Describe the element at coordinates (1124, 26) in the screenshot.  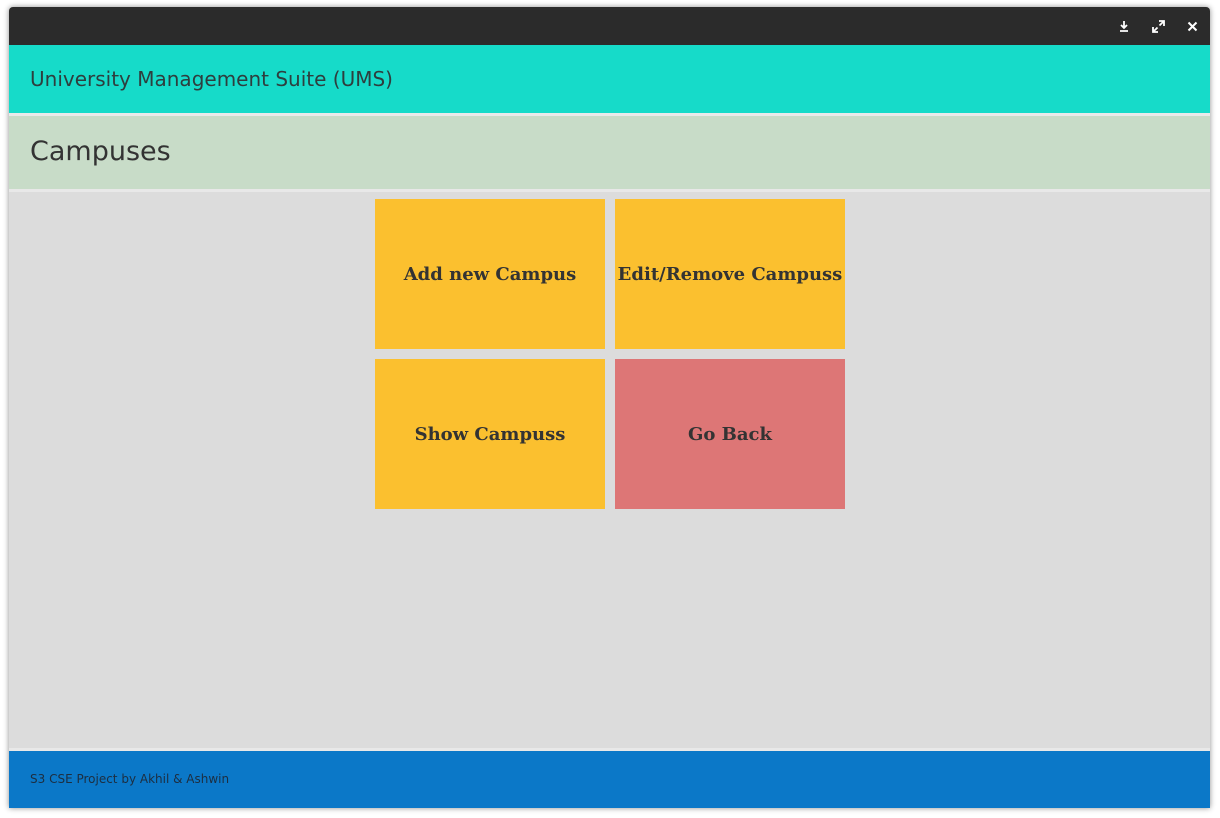
I see `download-icon` at that location.